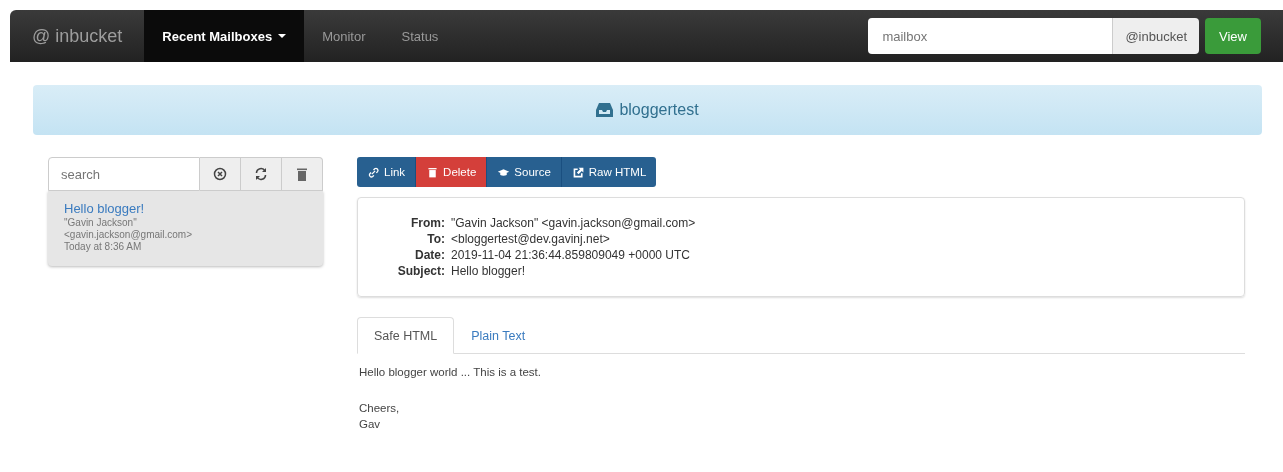  Describe the element at coordinates (282, 36) in the screenshot. I see `caret-icon` at that location.